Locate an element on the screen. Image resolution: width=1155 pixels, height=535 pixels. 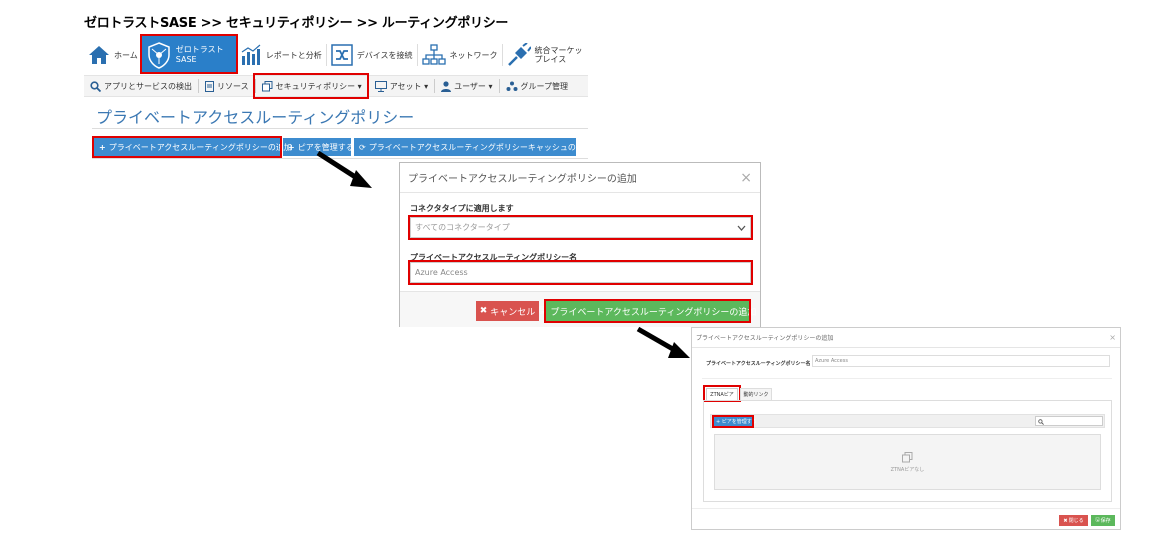
network-icon is located at coordinates (433, 54).